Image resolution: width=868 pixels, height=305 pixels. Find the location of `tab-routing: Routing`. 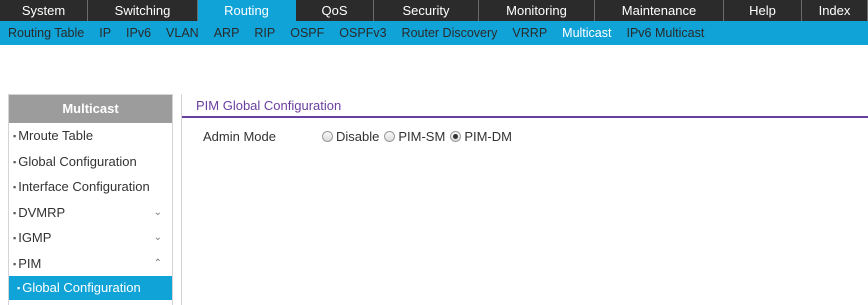

tab-routing: Routing is located at coordinates (247, 10).